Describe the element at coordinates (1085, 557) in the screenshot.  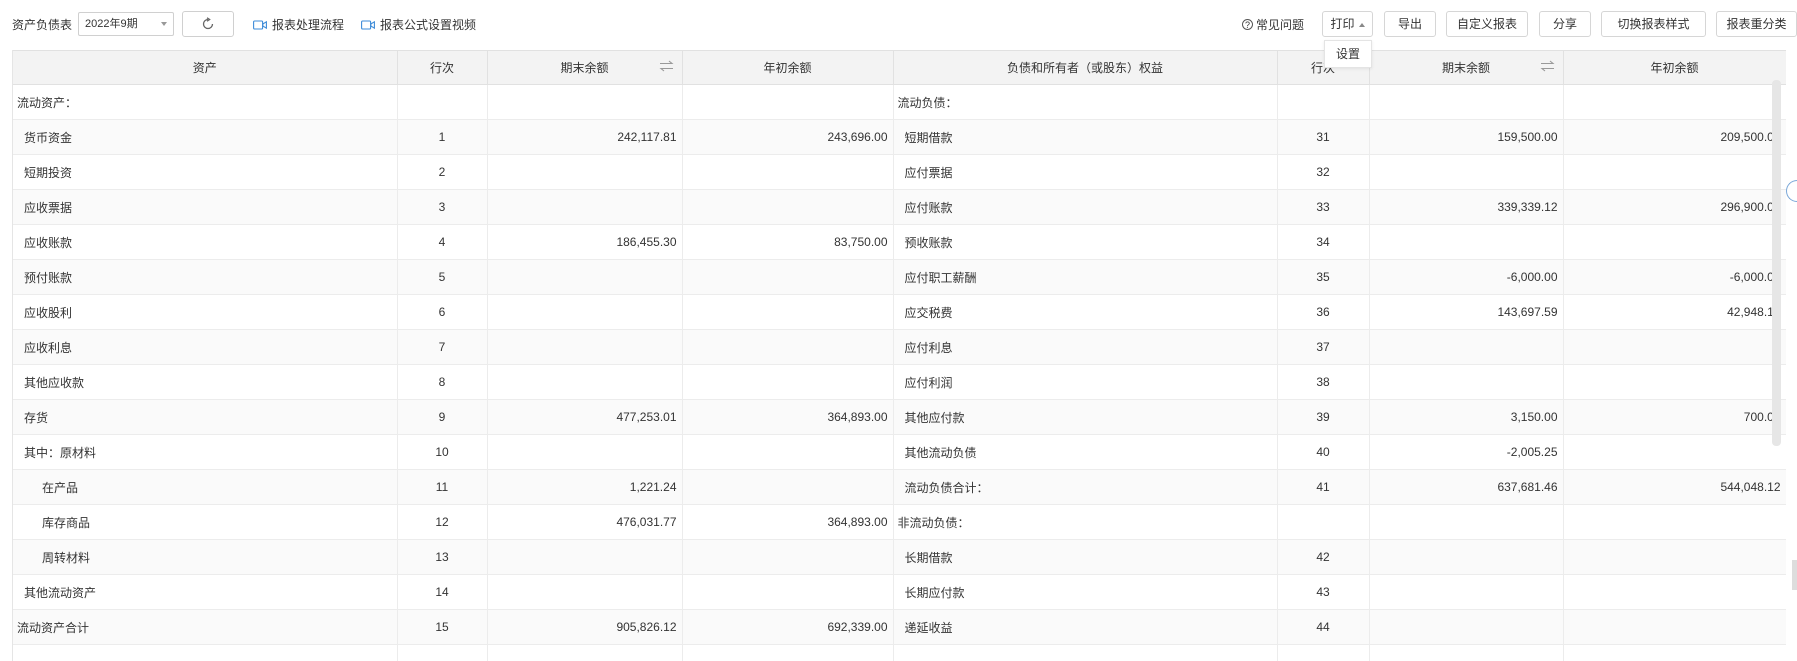
I see `liability-name-cell: 长期借款` at that location.